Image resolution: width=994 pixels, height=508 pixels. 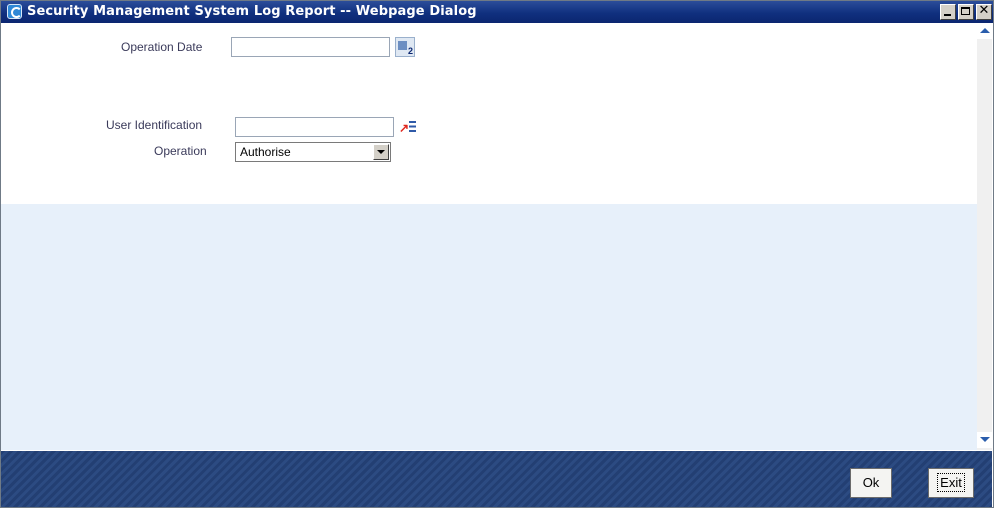 What do you see at coordinates (265, 152) in the screenshot?
I see `operation-selected-value: Authorise` at bounding box center [265, 152].